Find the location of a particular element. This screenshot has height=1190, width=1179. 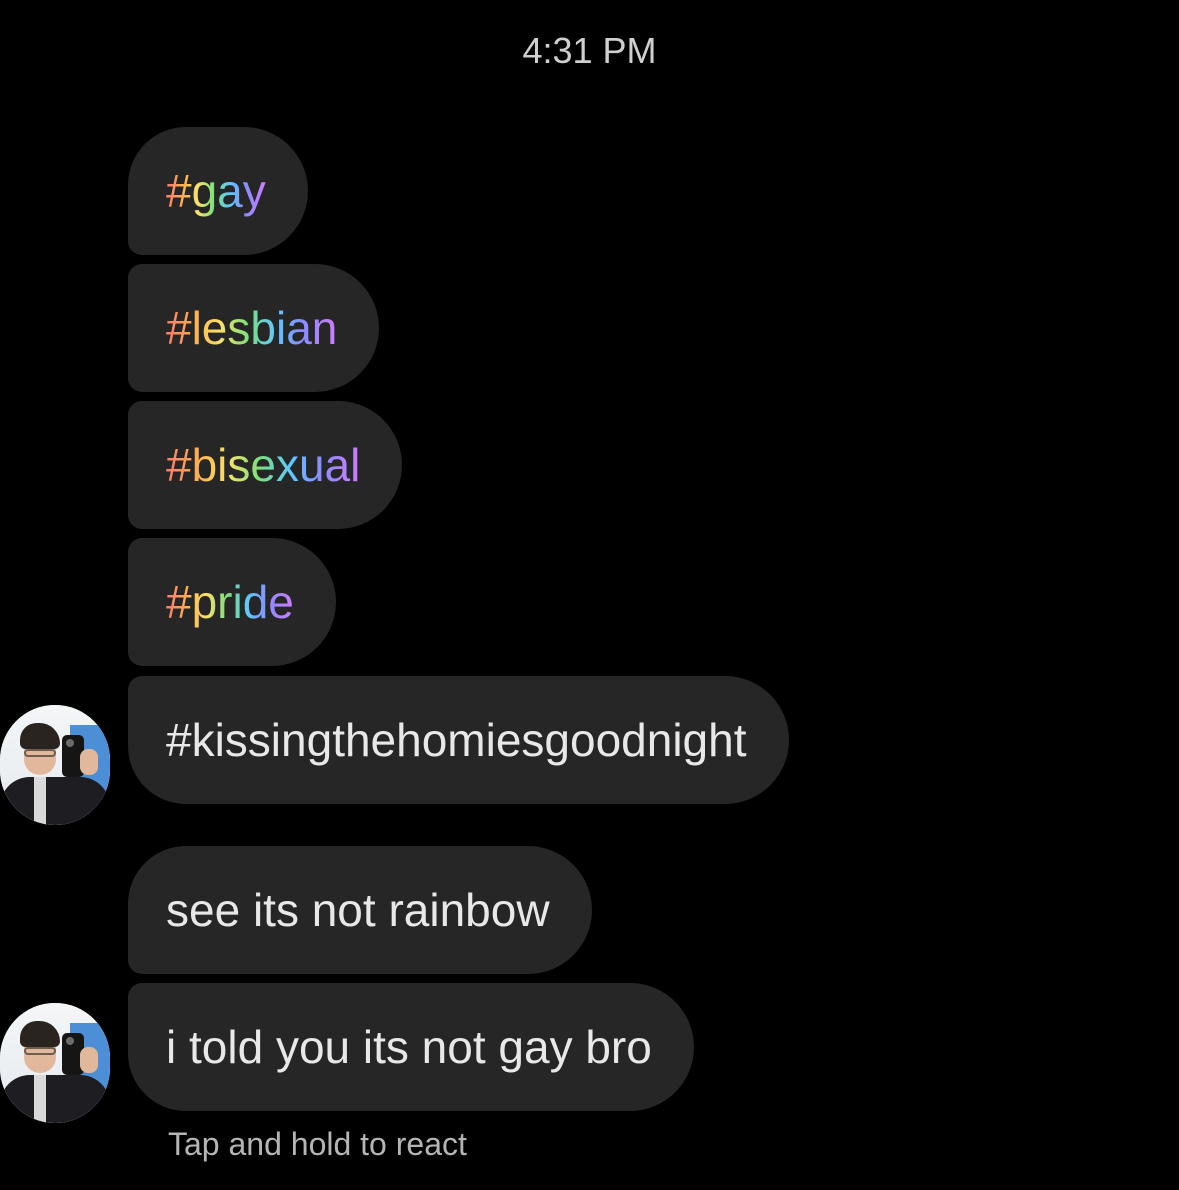

message-bubble: see its not rainbow is located at coordinates (360, 910).